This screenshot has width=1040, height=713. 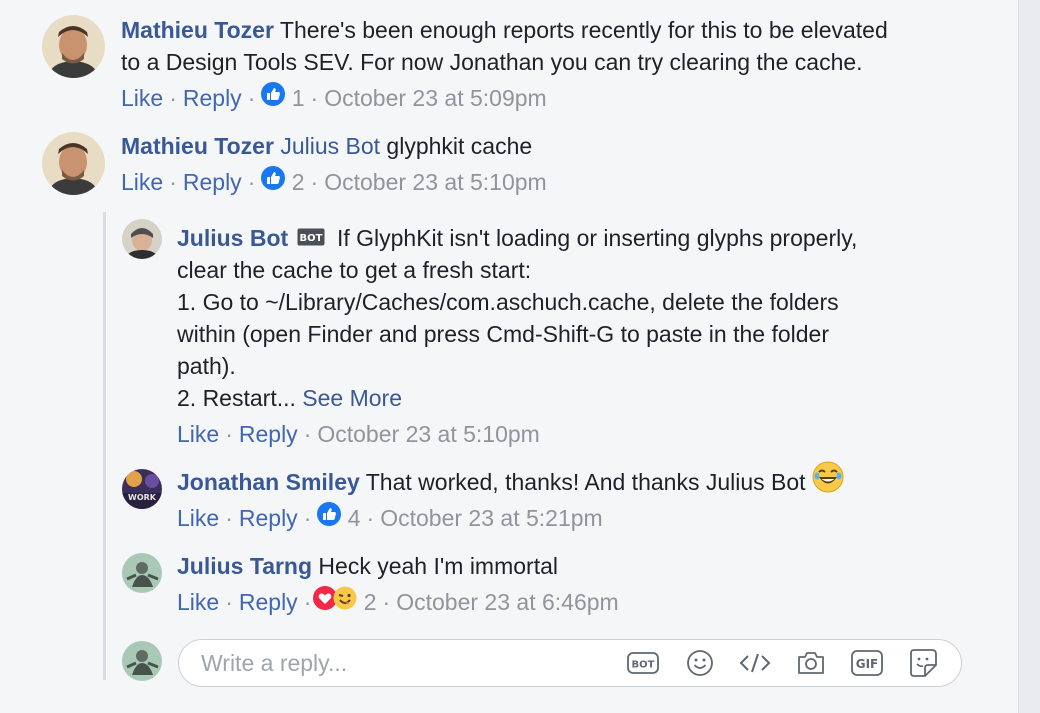 What do you see at coordinates (268, 482) in the screenshot?
I see `reply-author: Jonathan Smiley` at bounding box center [268, 482].